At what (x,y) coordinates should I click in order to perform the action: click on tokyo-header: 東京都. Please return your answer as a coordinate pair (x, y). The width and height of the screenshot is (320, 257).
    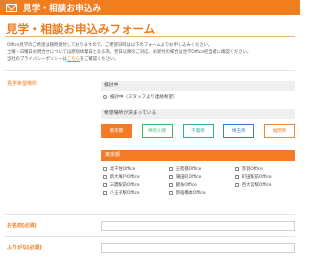
    Looking at the image, I should click on (198, 155).